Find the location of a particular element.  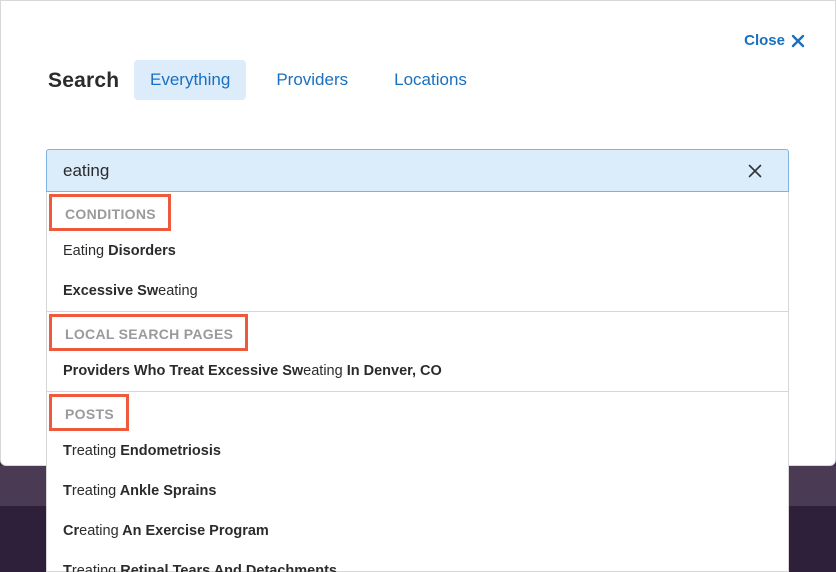

search-input is located at coordinates (404, 170).